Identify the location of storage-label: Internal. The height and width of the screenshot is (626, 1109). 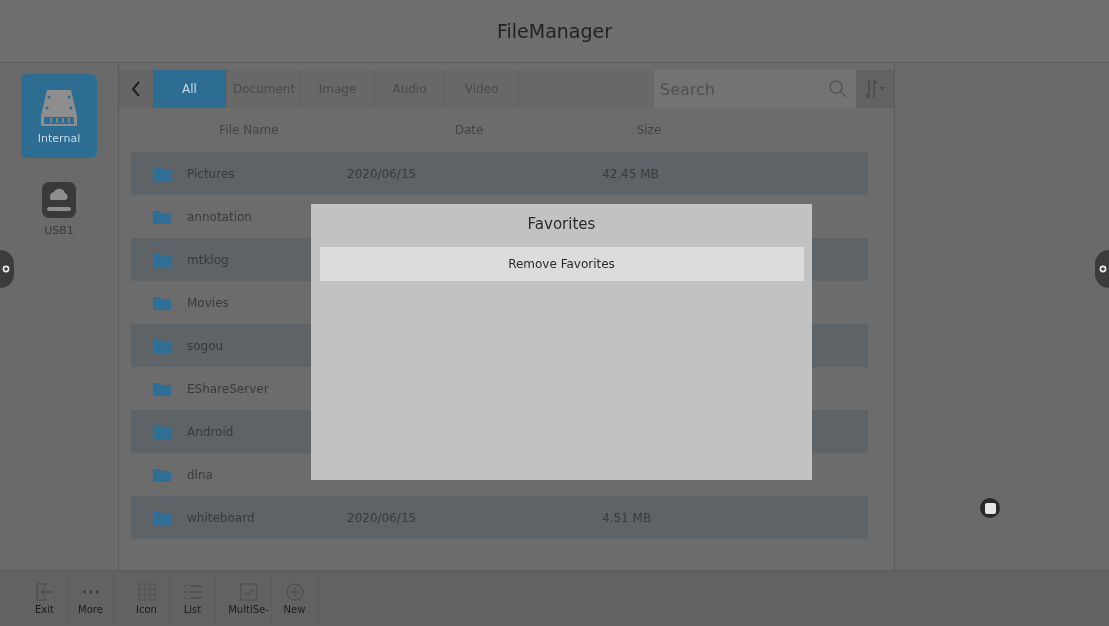
(59, 138).